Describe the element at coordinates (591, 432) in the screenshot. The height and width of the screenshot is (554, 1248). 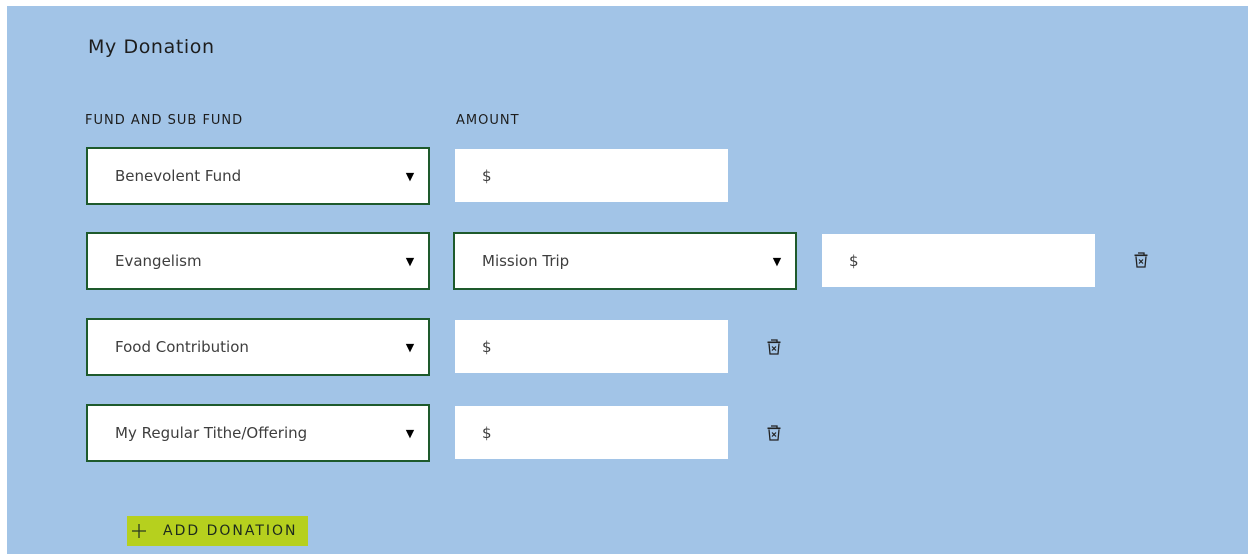
I see `amount-input-row-4: $` at that location.